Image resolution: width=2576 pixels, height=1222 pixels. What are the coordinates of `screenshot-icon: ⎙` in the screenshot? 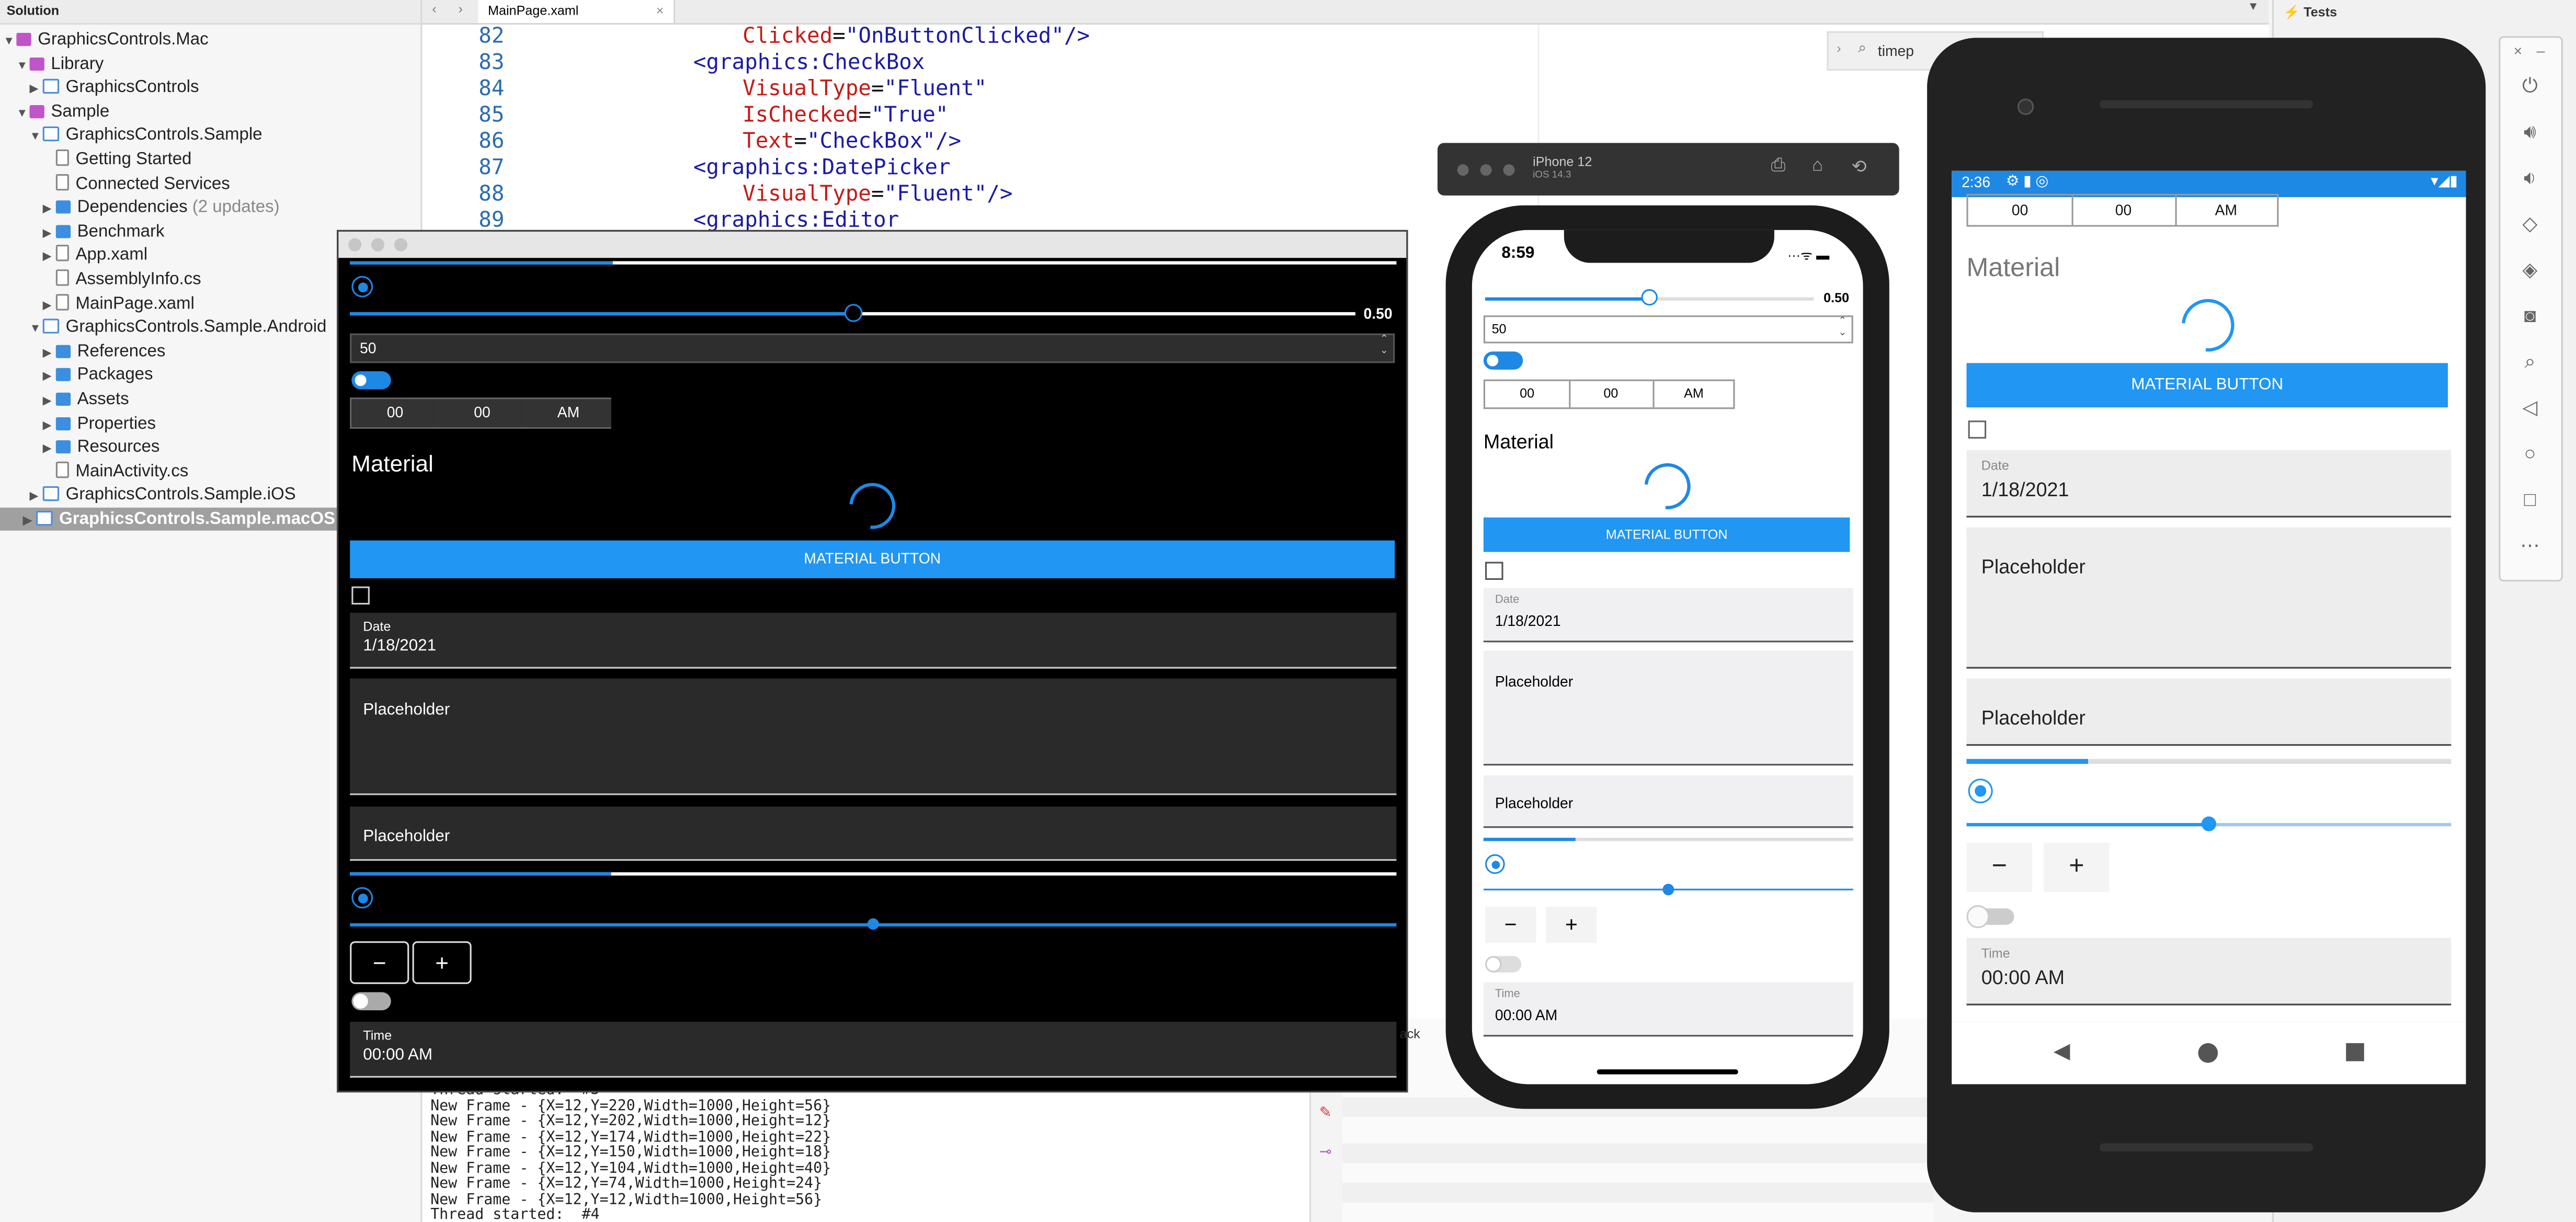 It's located at (1779, 166).